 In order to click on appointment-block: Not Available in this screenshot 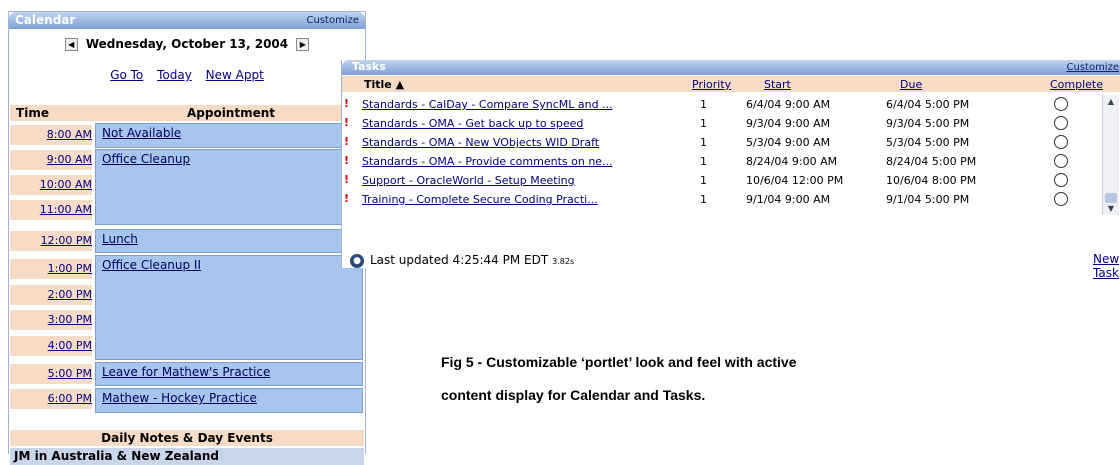, I will do `click(229, 135)`.